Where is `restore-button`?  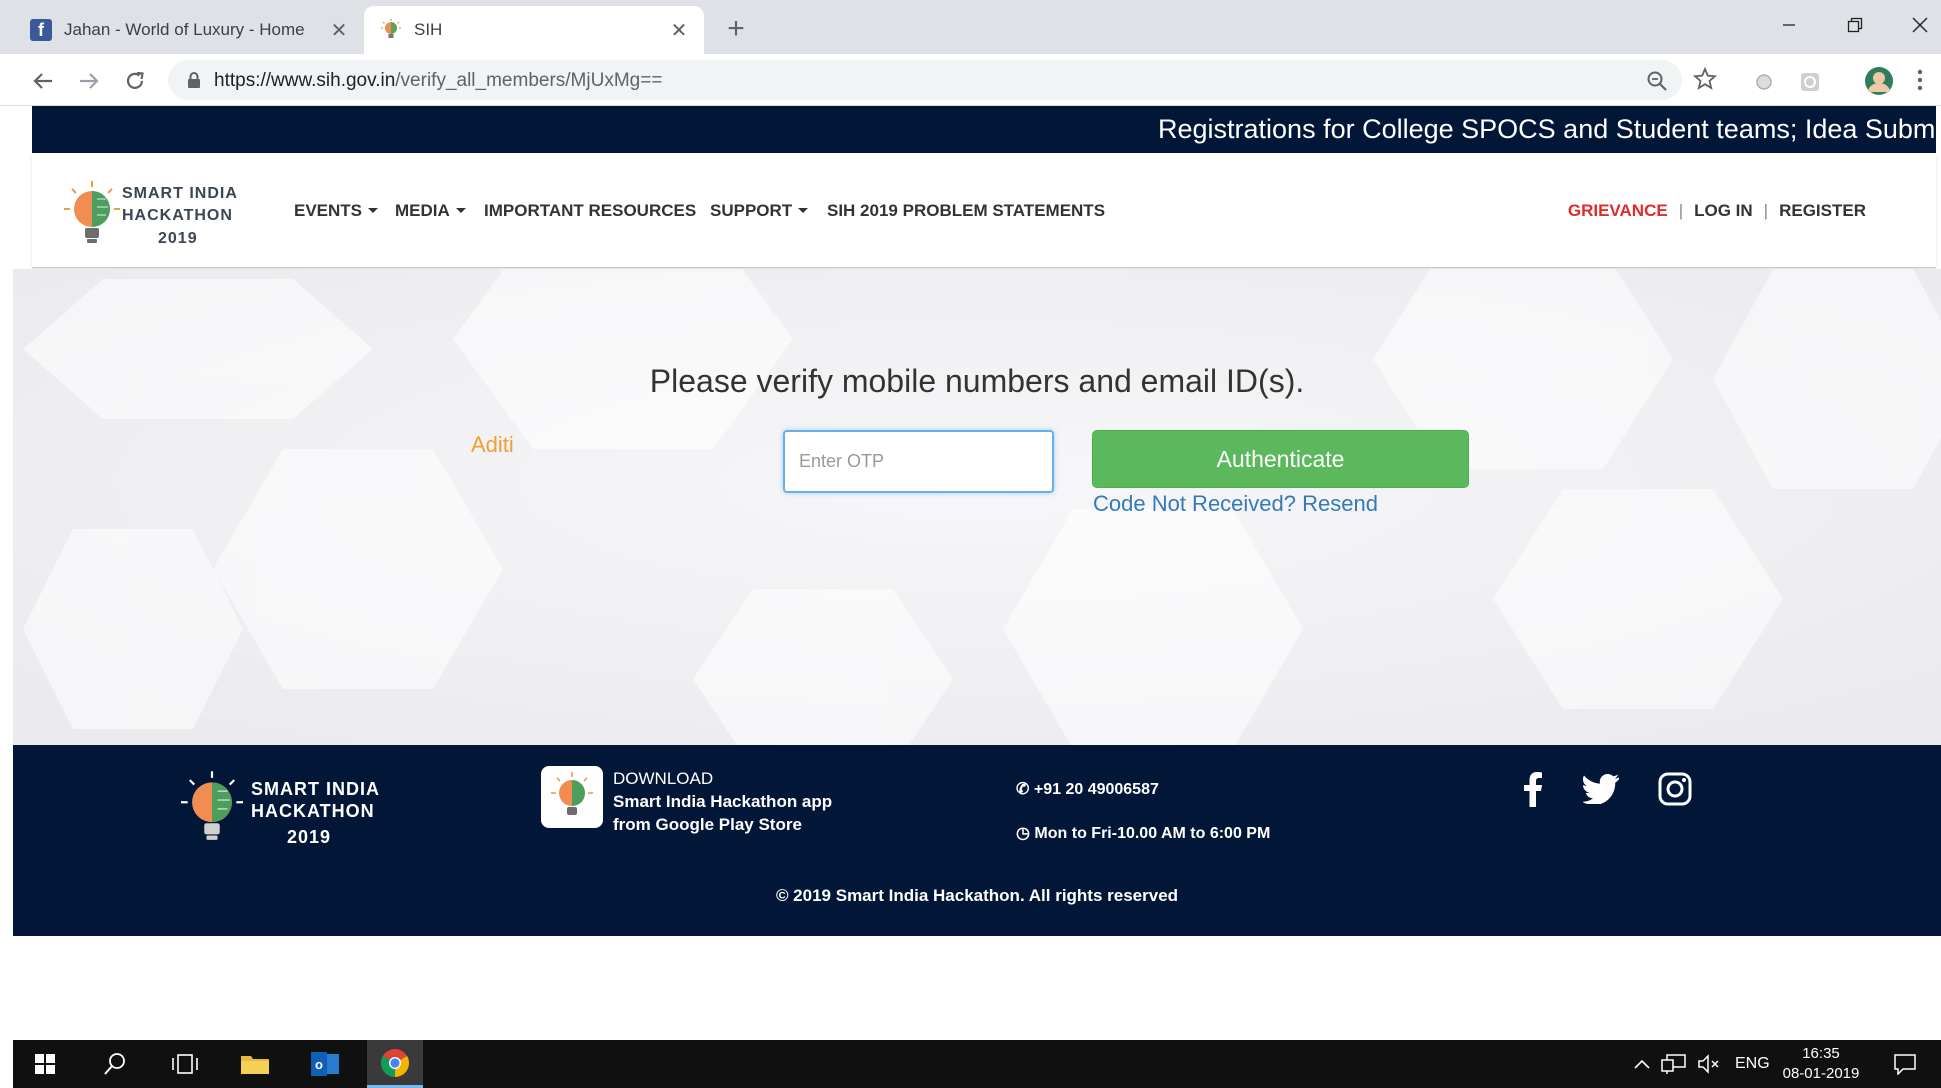
restore-button is located at coordinates (1855, 25).